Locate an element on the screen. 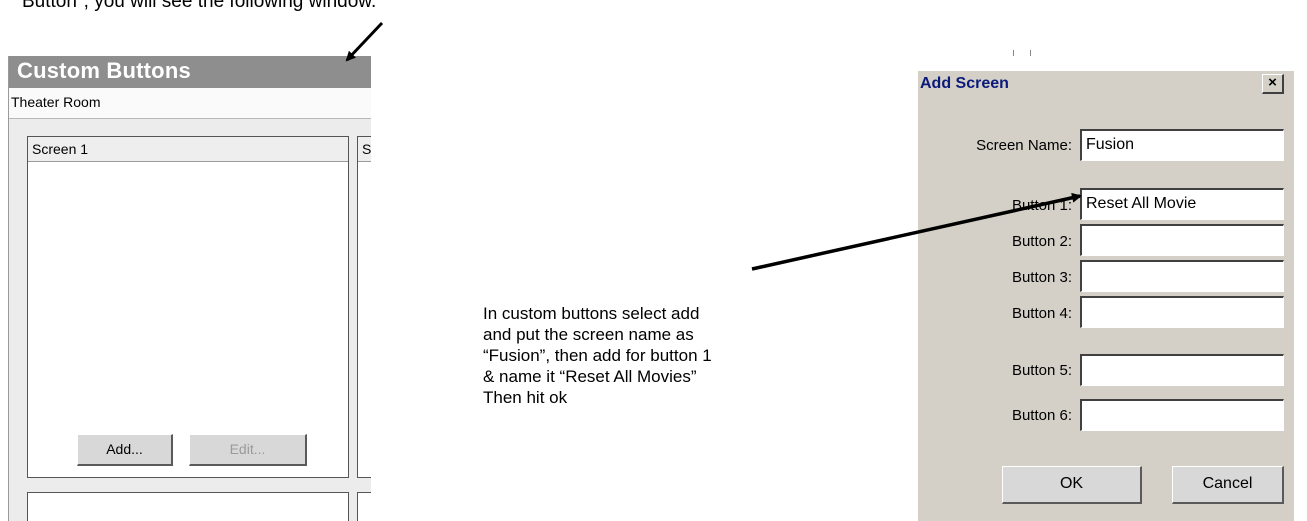 Image resolution: width=1307 pixels, height=521 pixels. instruction-line: Then hit ok is located at coordinates (525, 397).